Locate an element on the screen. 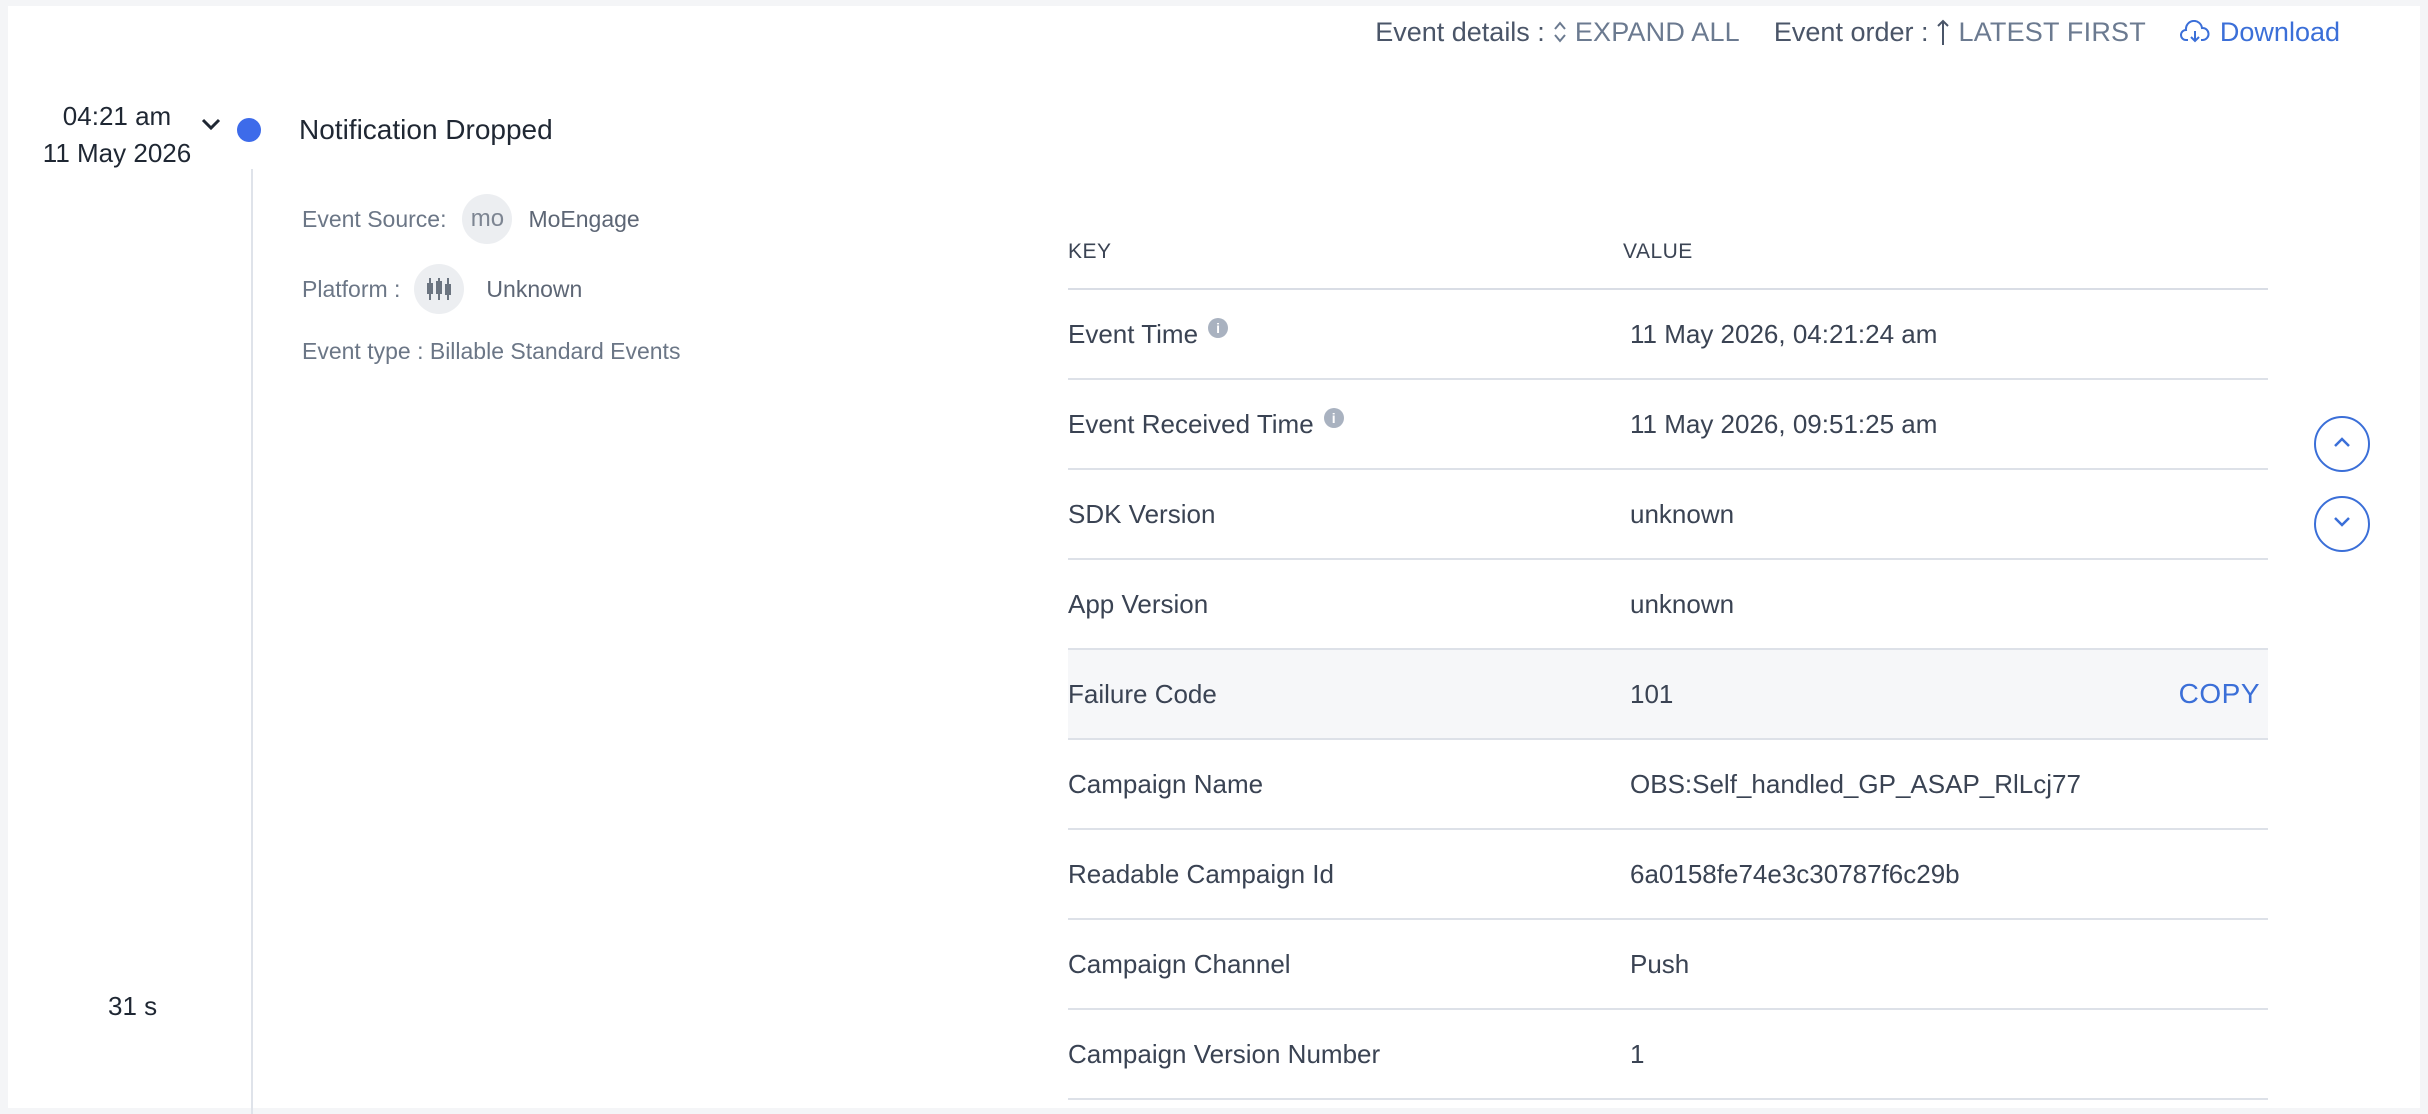  table-header: KEY VALUE is located at coordinates (1668, 253).